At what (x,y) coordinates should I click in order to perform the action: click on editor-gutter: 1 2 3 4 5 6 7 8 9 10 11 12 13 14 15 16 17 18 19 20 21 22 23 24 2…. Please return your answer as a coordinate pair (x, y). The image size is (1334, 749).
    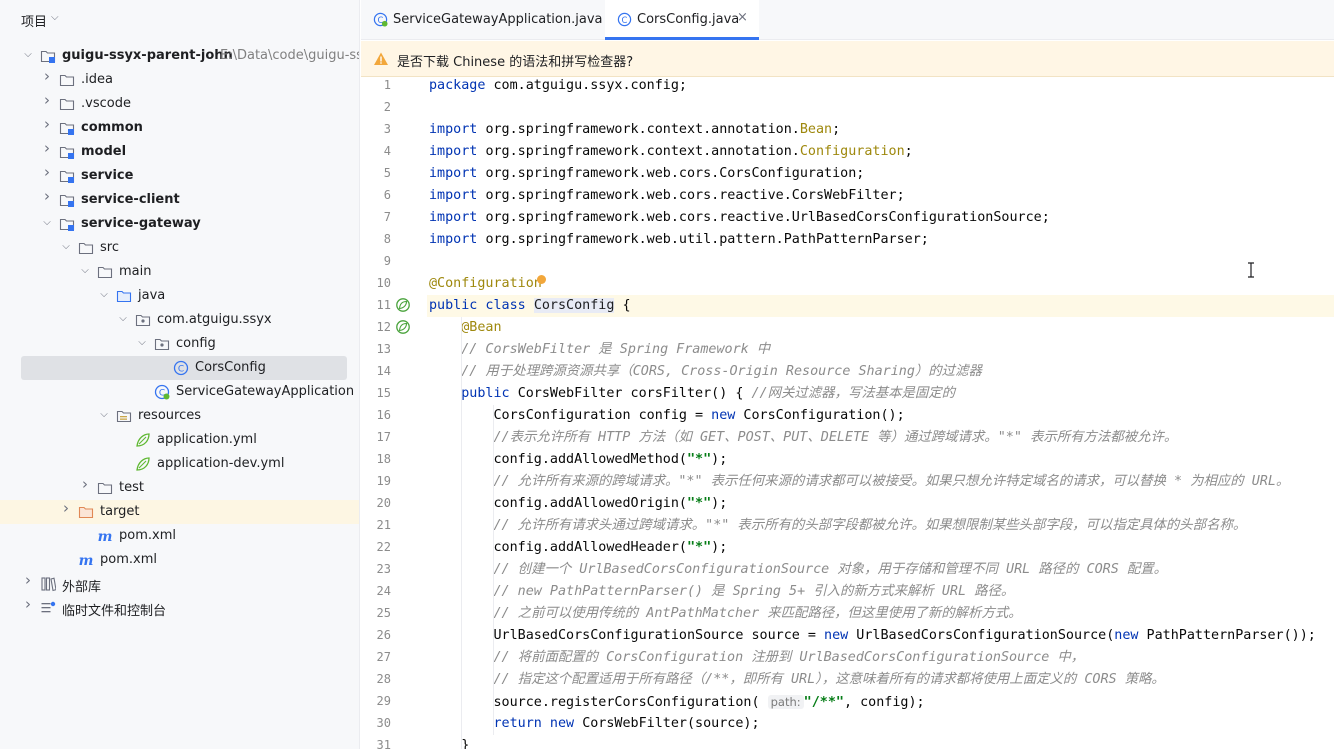
    Looking at the image, I should click on (394, 413).